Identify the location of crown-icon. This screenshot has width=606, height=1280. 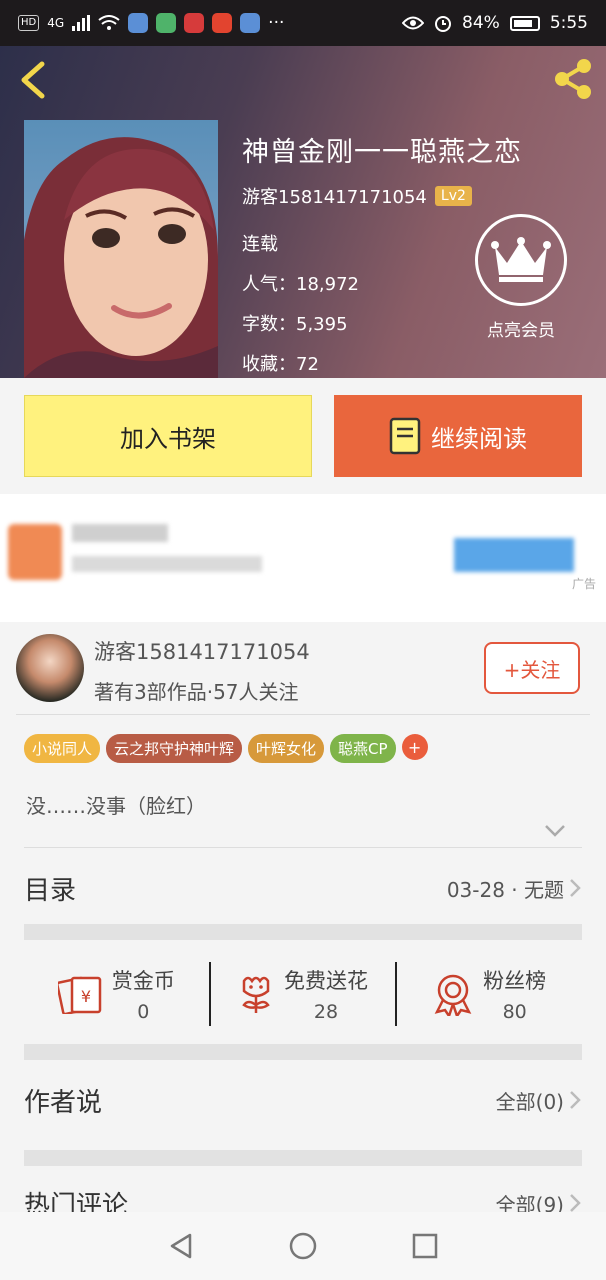
(521, 259).